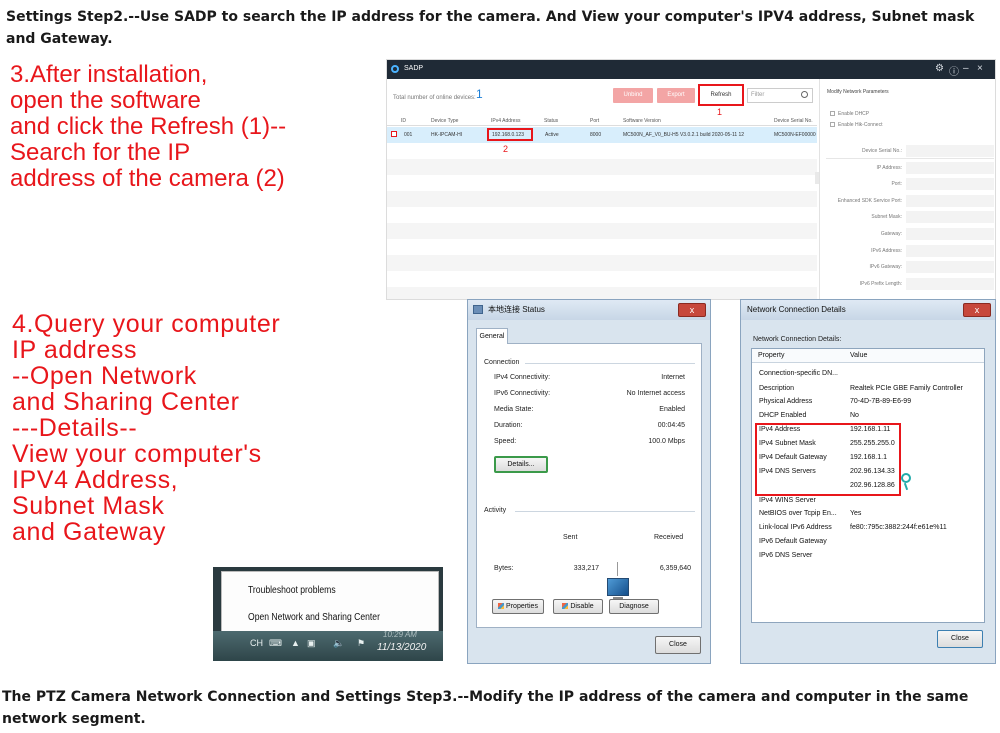  Describe the element at coordinates (691, 69) in the screenshot. I see `sadp-titlebar: SADP ⚙ ⓘ – ×` at that location.